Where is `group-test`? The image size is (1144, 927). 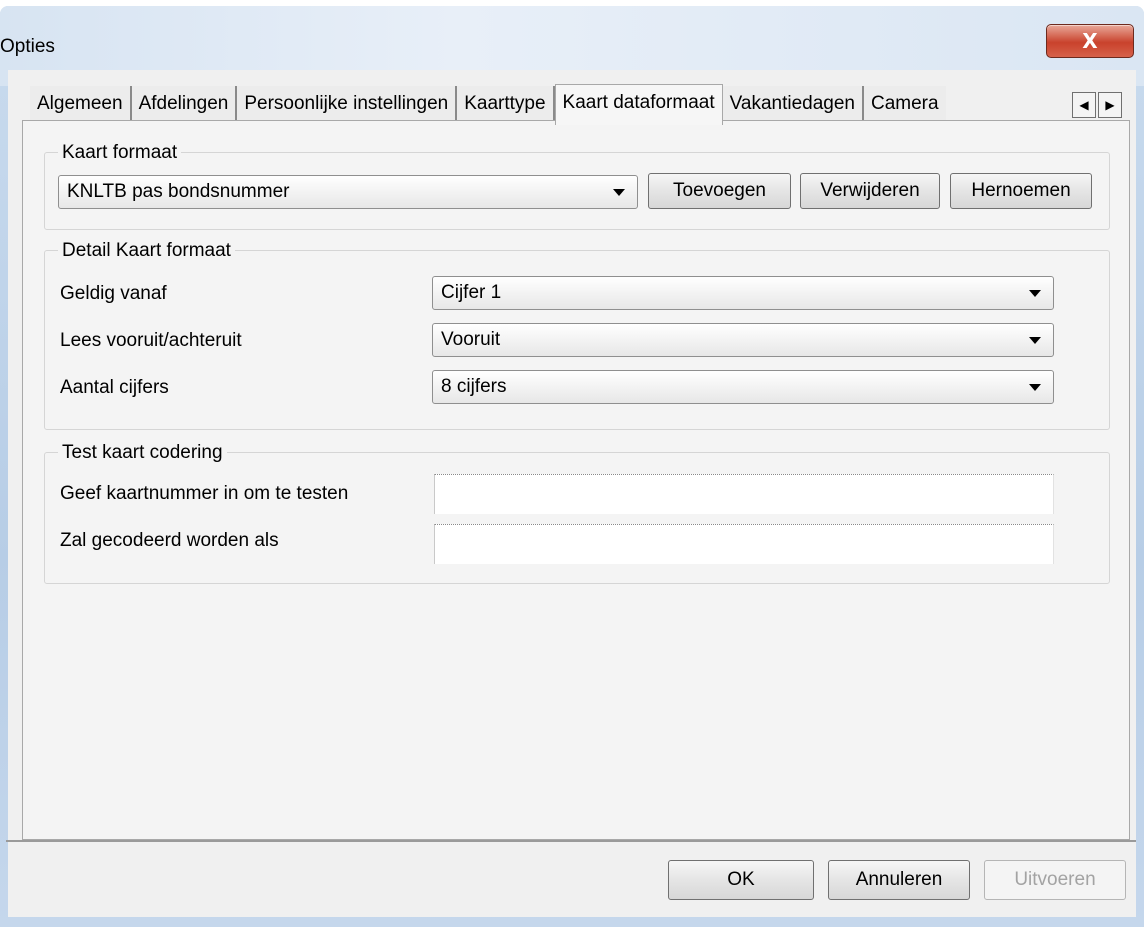
group-test is located at coordinates (577, 518).